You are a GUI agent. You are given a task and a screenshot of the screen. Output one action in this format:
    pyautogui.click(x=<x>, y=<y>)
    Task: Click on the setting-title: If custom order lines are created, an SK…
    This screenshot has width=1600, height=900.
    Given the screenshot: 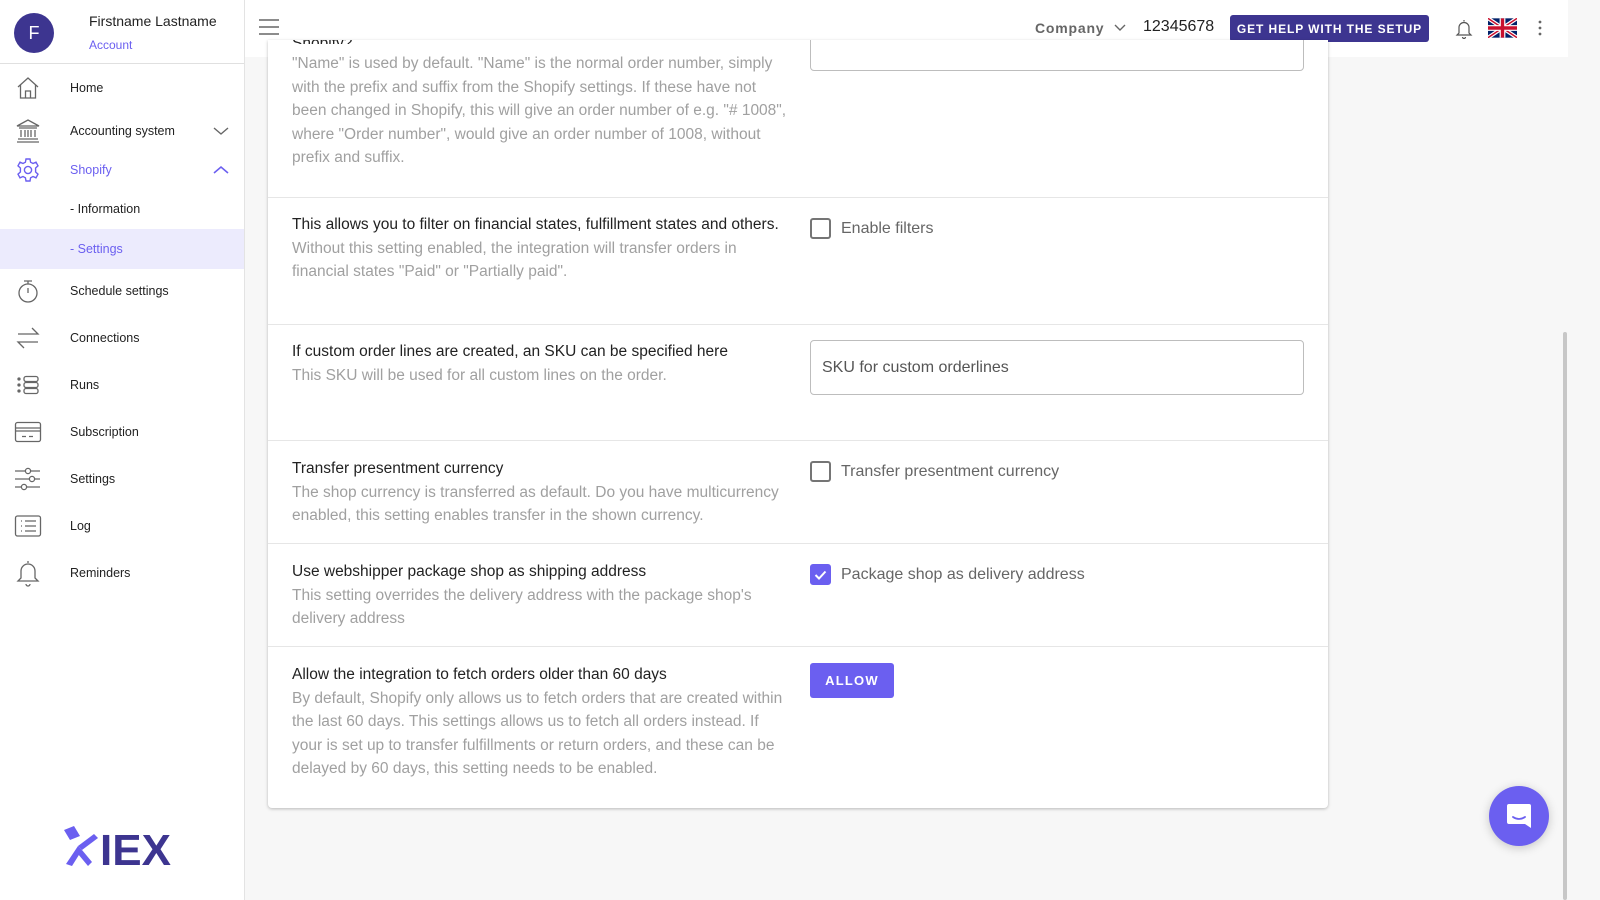 What is the action you would take?
    pyautogui.click(x=510, y=351)
    